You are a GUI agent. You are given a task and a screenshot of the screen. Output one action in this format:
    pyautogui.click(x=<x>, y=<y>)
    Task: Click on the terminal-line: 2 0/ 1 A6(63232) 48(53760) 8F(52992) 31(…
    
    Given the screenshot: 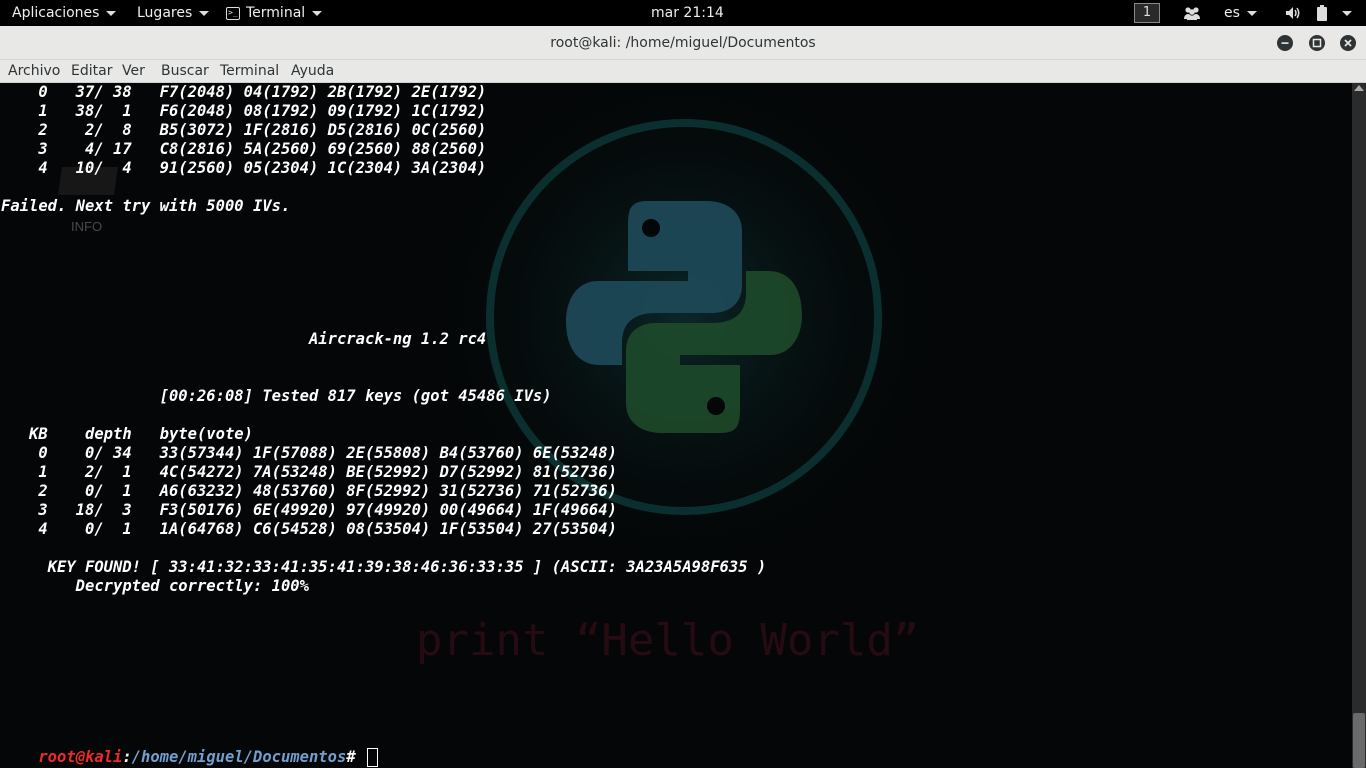 What is the action you would take?
    pyautogui.click(x=309, y=491)
    